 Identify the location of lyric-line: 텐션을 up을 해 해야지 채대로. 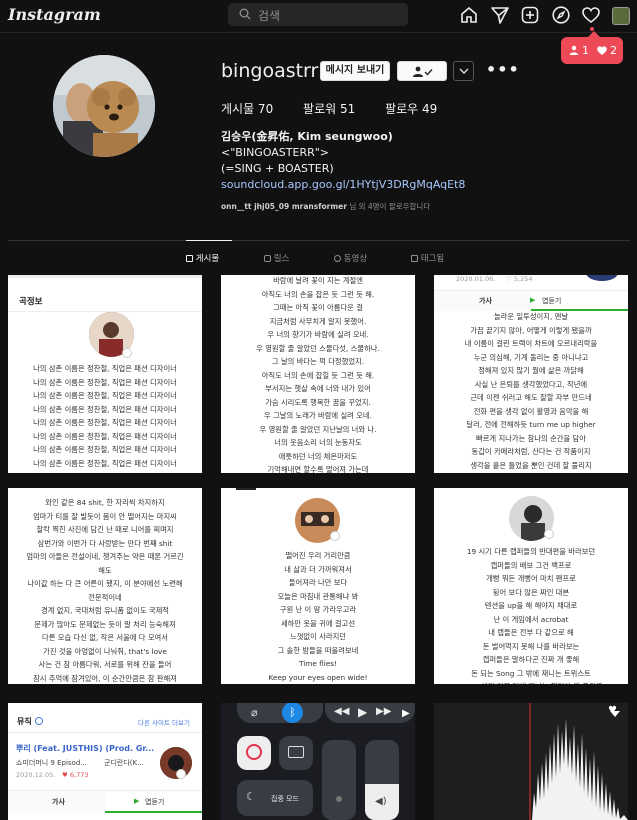
(531, 605).